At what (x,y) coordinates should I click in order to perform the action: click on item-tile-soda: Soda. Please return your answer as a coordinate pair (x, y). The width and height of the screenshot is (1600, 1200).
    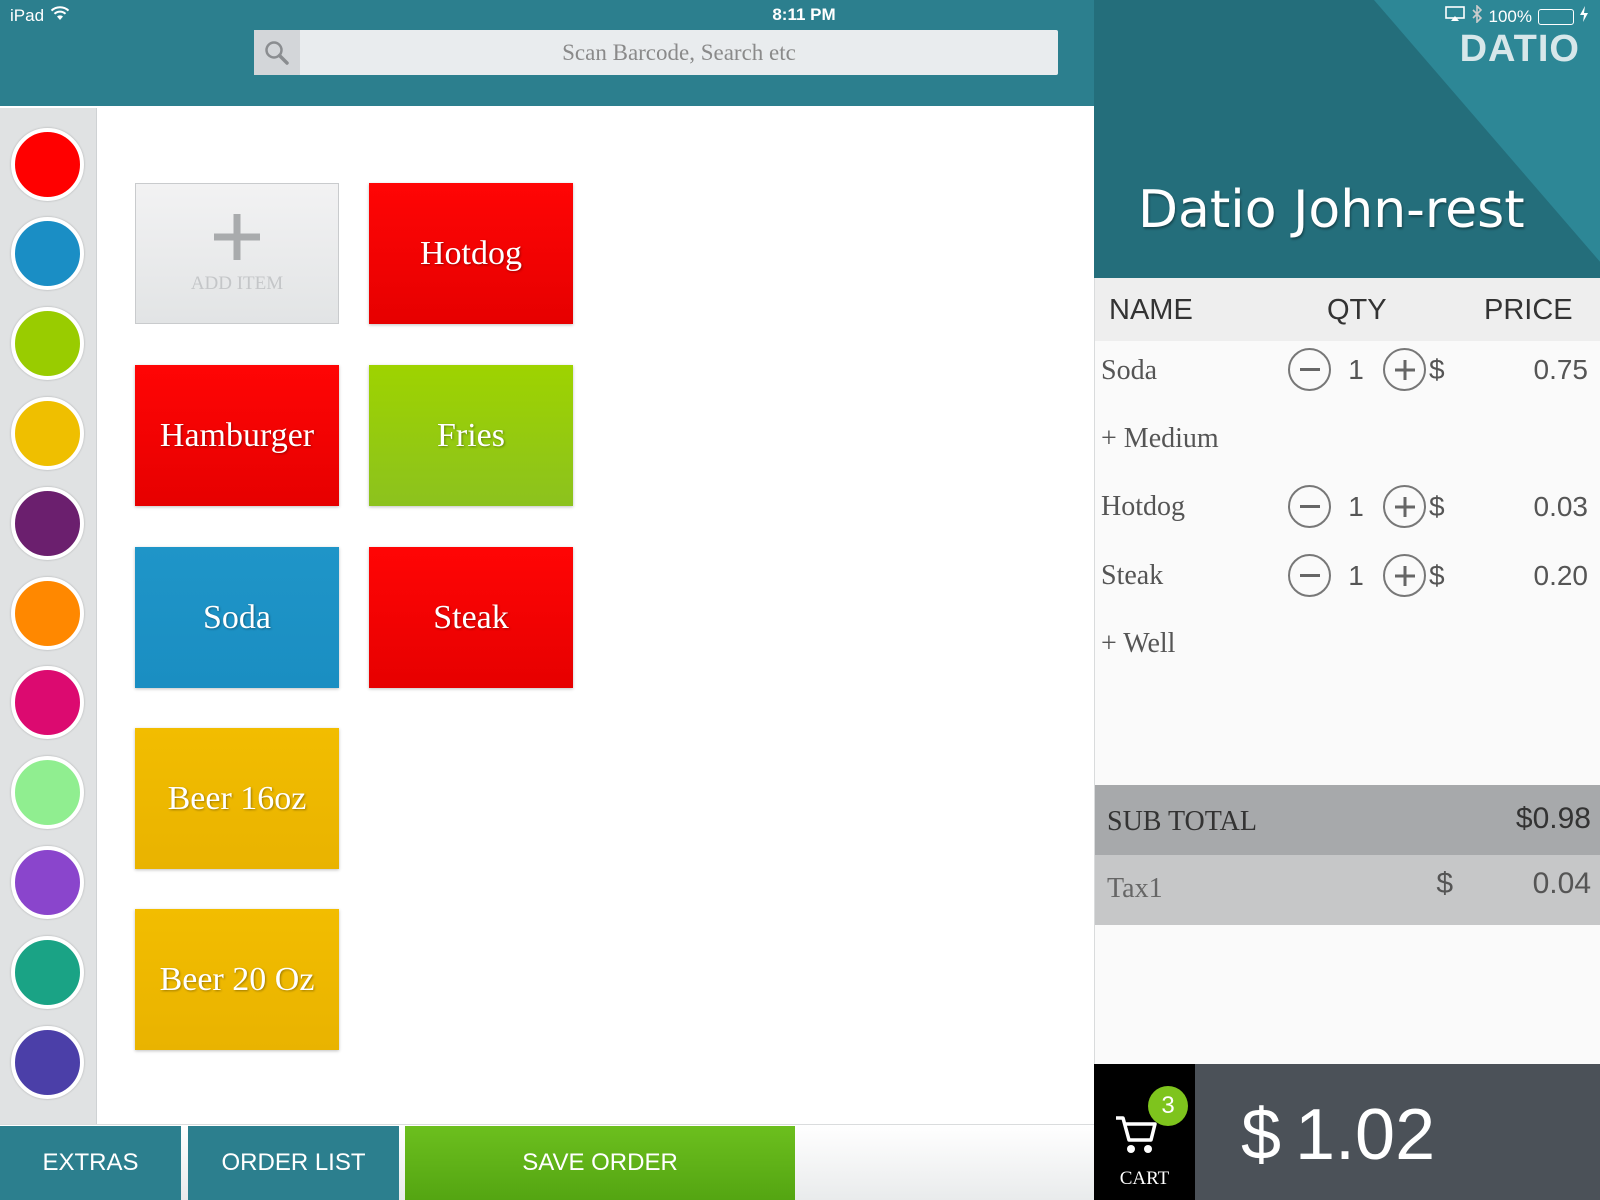
    Looking at the image, I should click on (237, 617).